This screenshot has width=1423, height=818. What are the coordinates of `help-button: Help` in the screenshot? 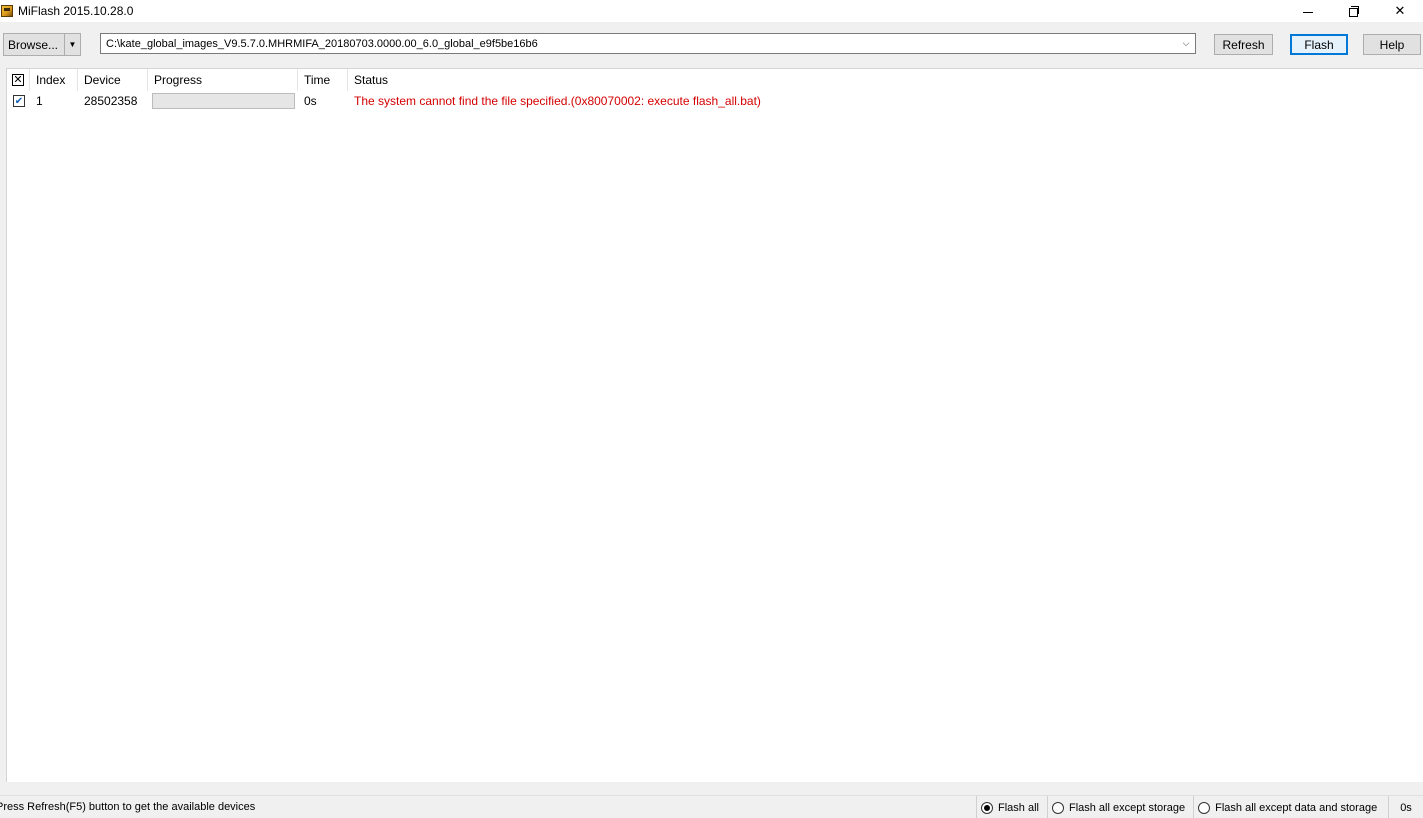 It's located at (1392, 44).